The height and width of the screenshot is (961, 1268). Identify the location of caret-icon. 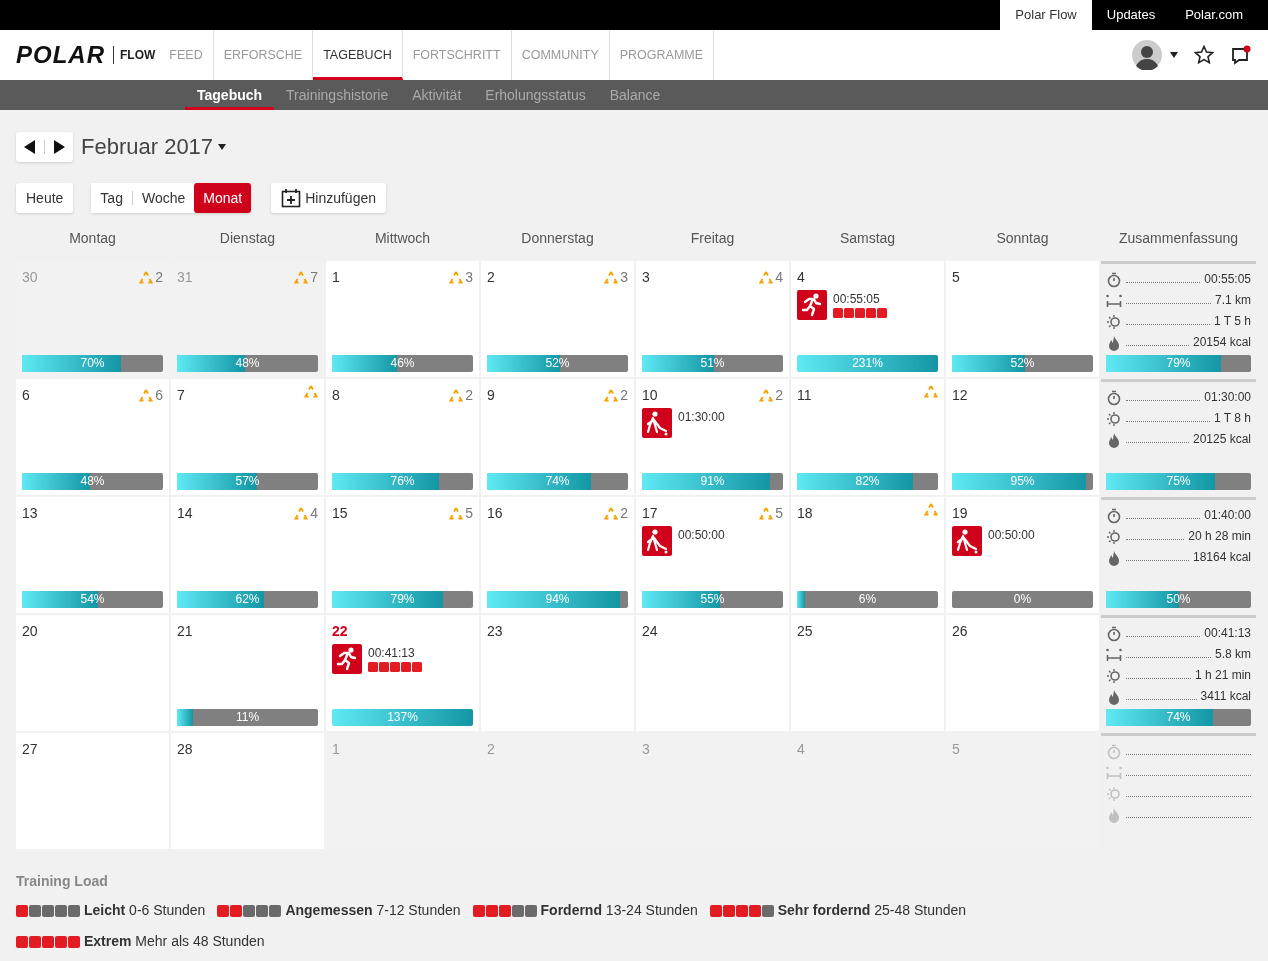
(222, 146).